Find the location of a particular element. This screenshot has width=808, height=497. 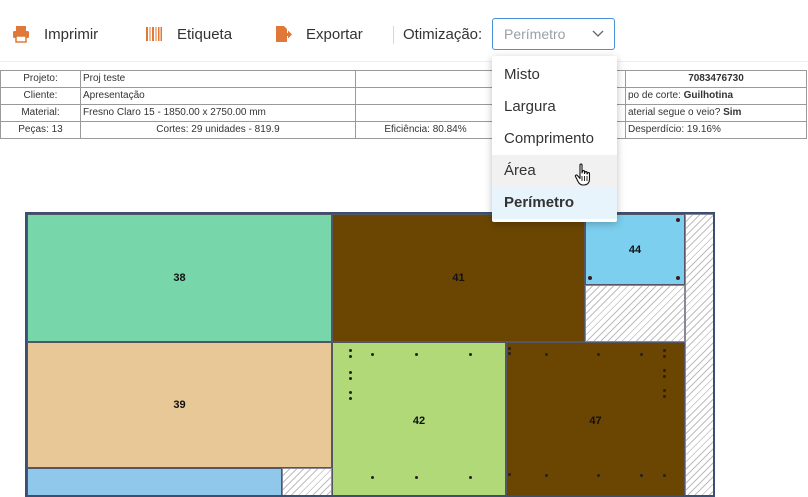

material-value: Fresno Claro 15 - 1850.00 x 2750.00 mm is located at coordinates (218, 113).